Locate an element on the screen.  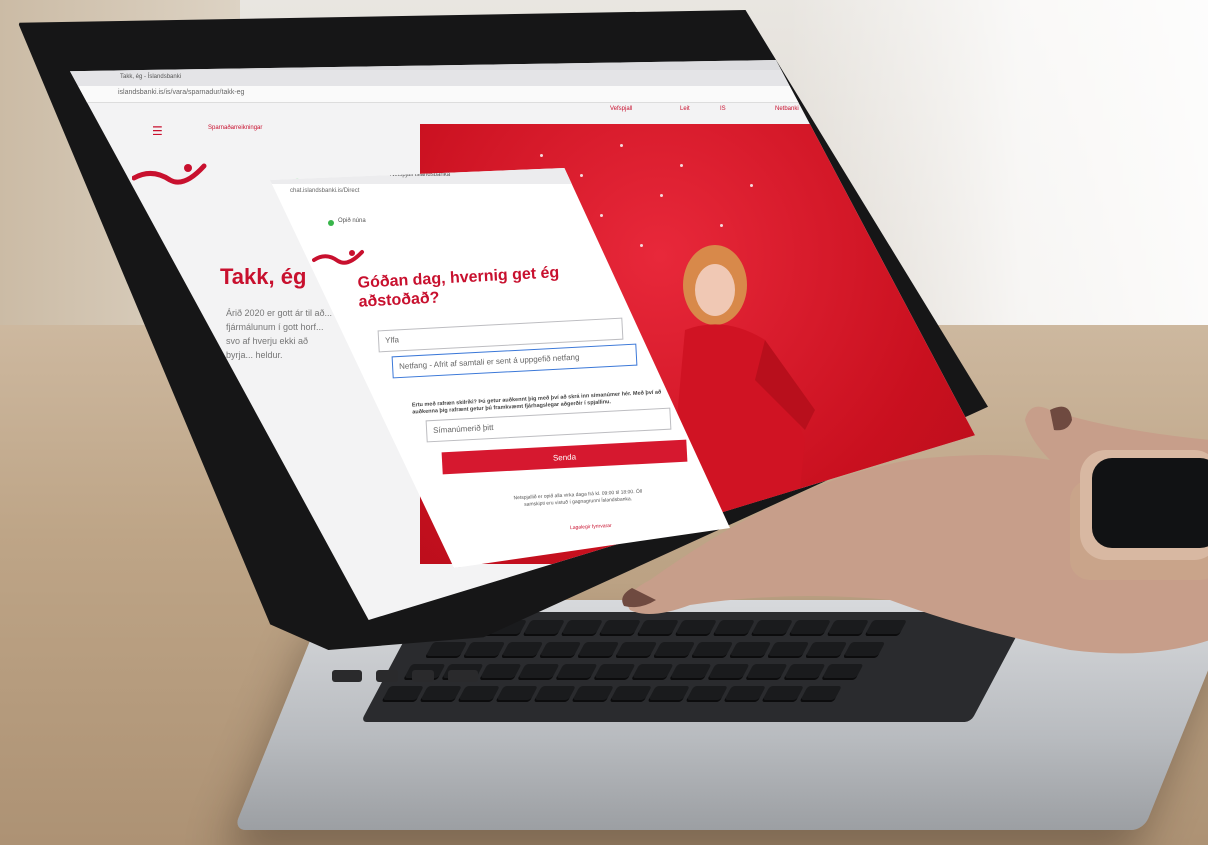
top-link-language: IS is located at coordinates (723, 109).